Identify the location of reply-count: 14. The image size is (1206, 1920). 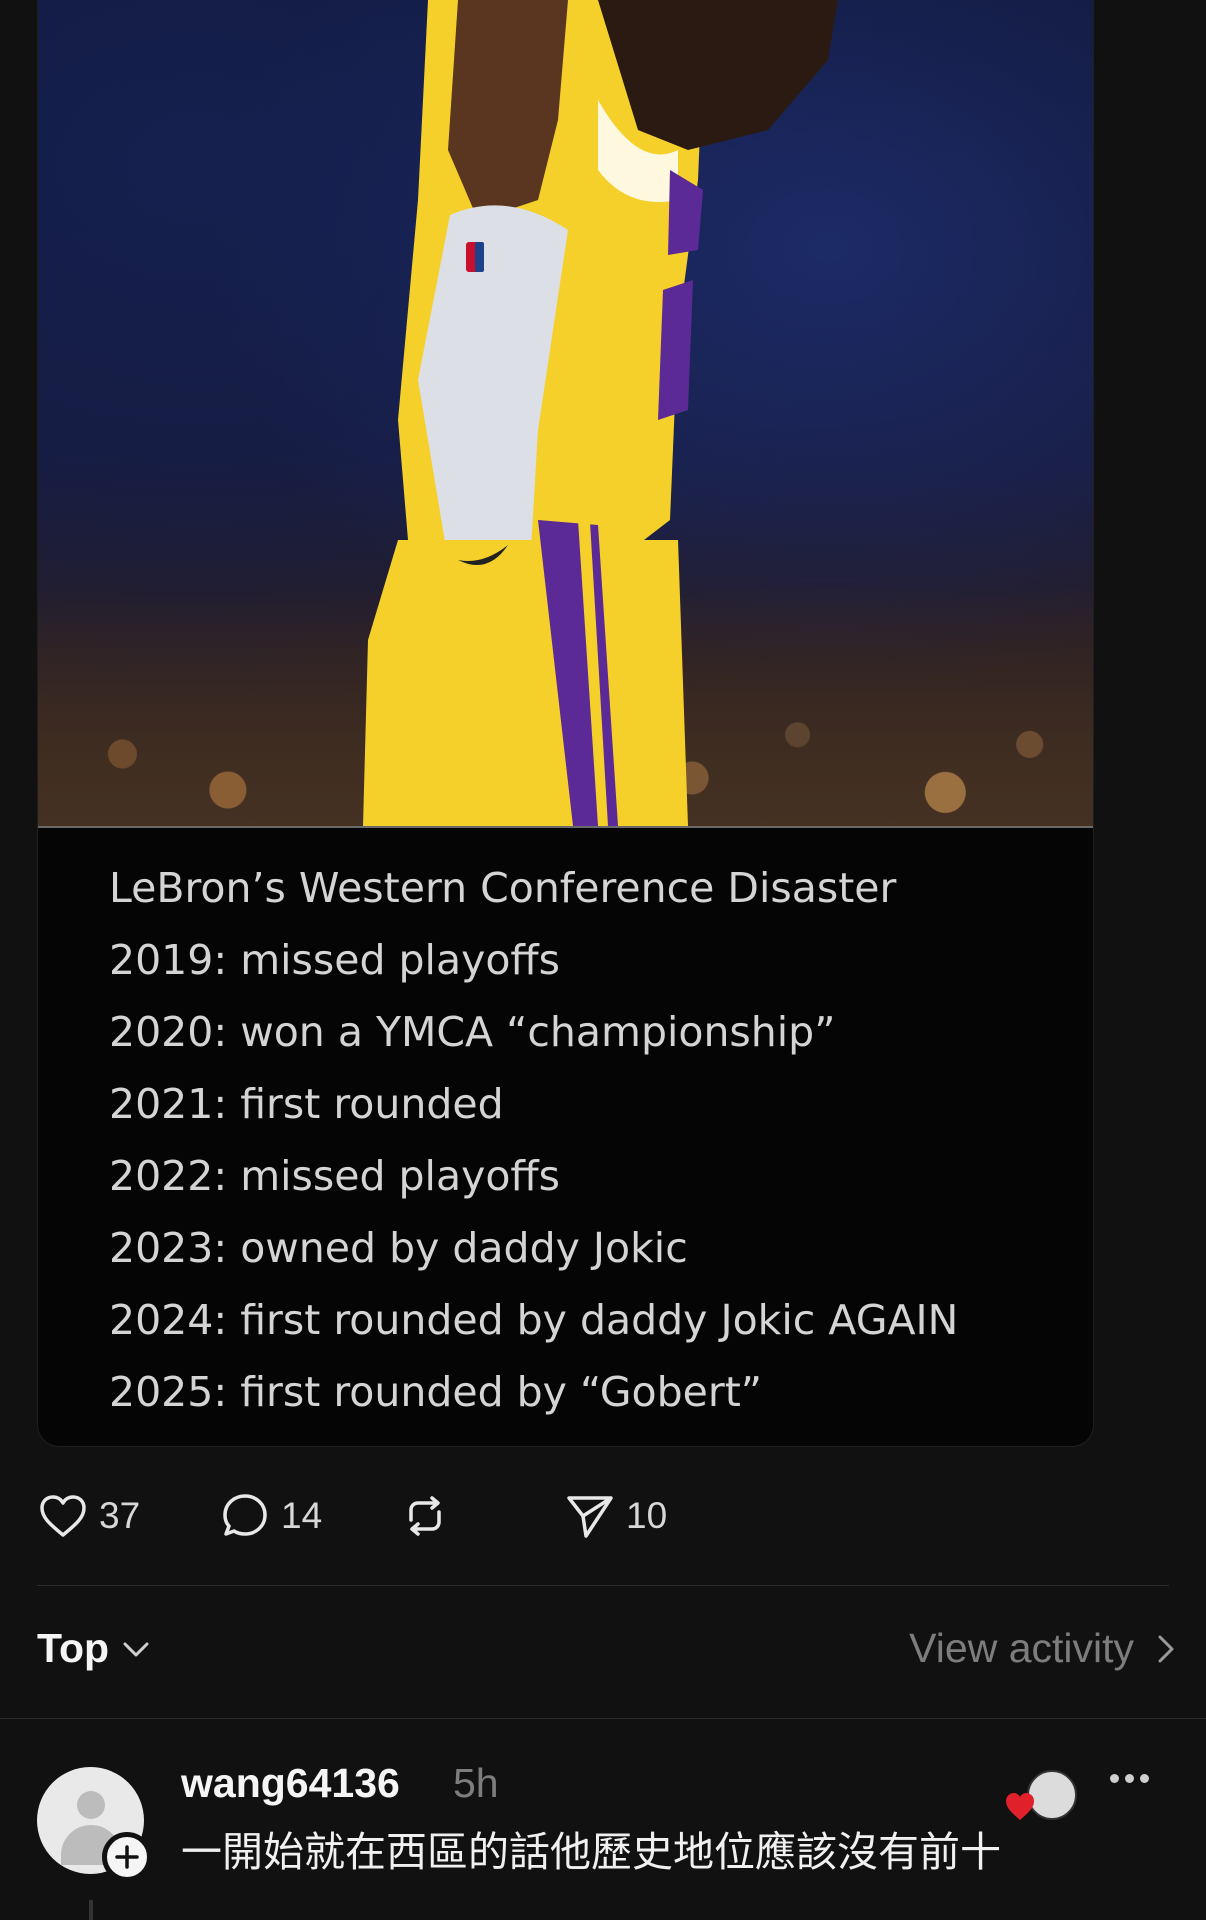
(302, 1515).